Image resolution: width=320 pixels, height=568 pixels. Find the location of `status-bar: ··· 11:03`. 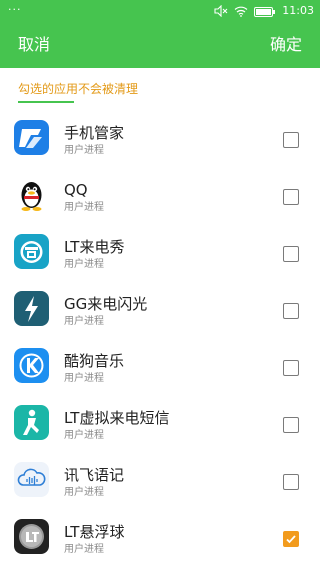

status-bar: ··· 11:03 is located at coordinates (160, 11).